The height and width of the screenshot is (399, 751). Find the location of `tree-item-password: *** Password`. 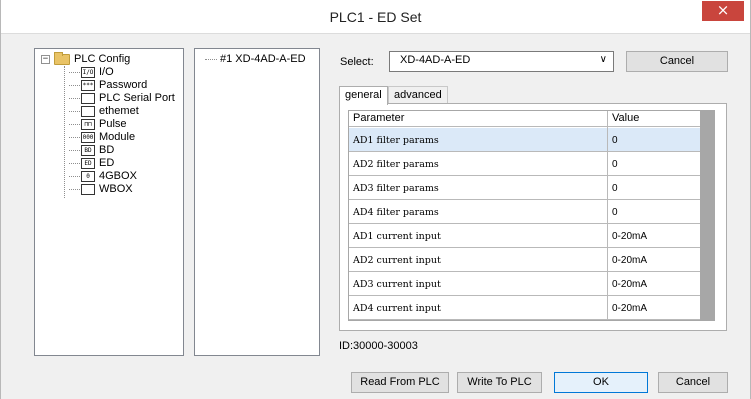

tree-item-password: *** Password is located at coordinates (111, 85).